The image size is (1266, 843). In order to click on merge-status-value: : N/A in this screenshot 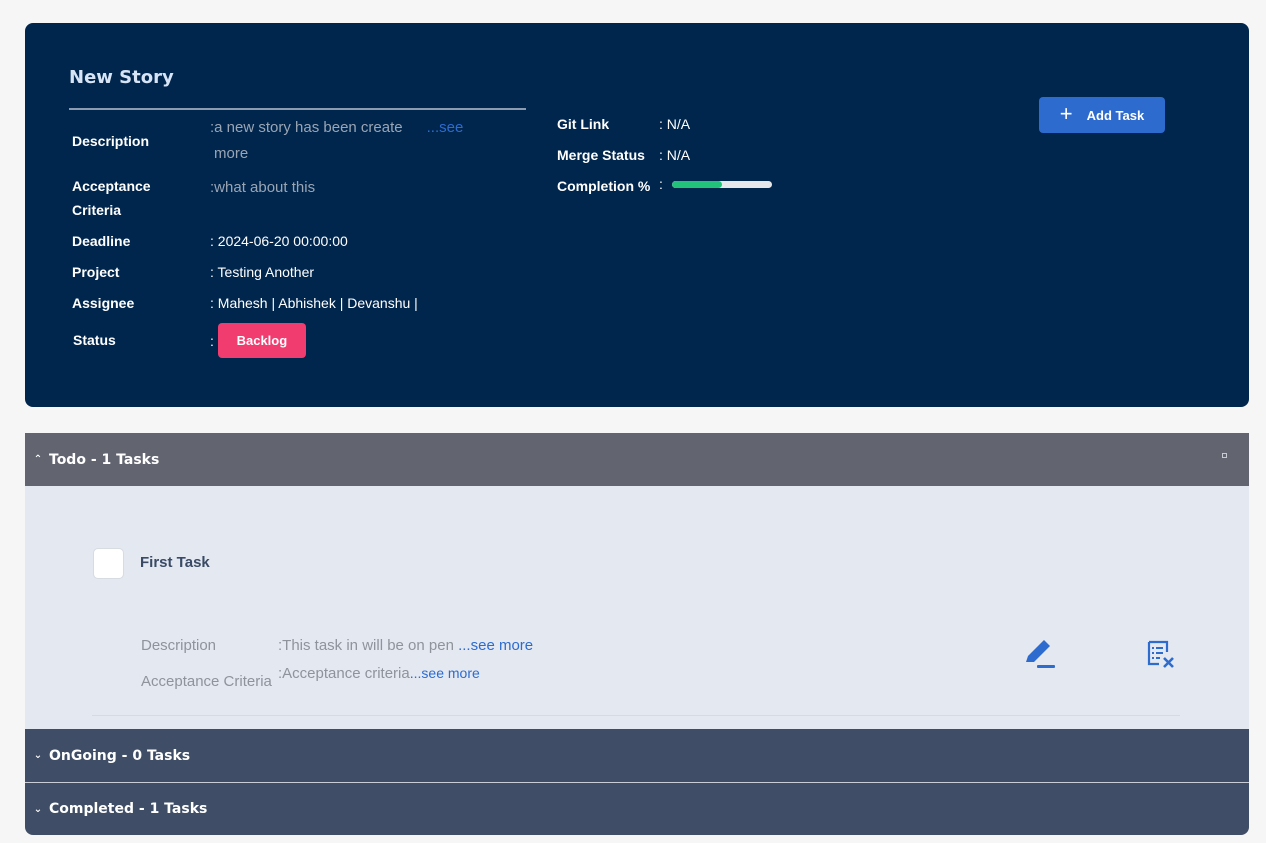, I will do `click(675, 155)`.